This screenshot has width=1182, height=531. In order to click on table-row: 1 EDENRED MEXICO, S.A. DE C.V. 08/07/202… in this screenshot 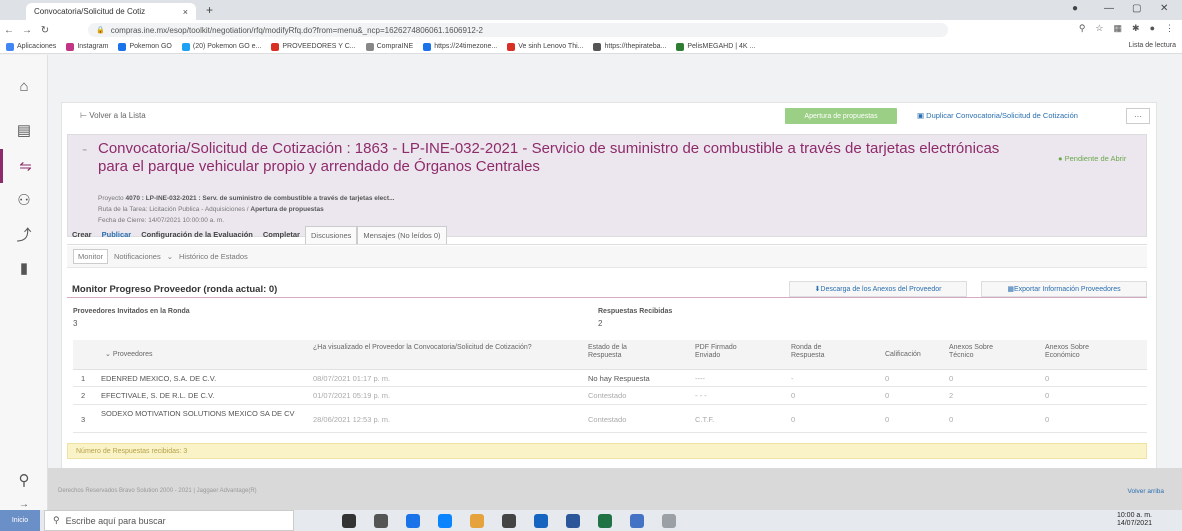, I will do `click(610, 378)`.